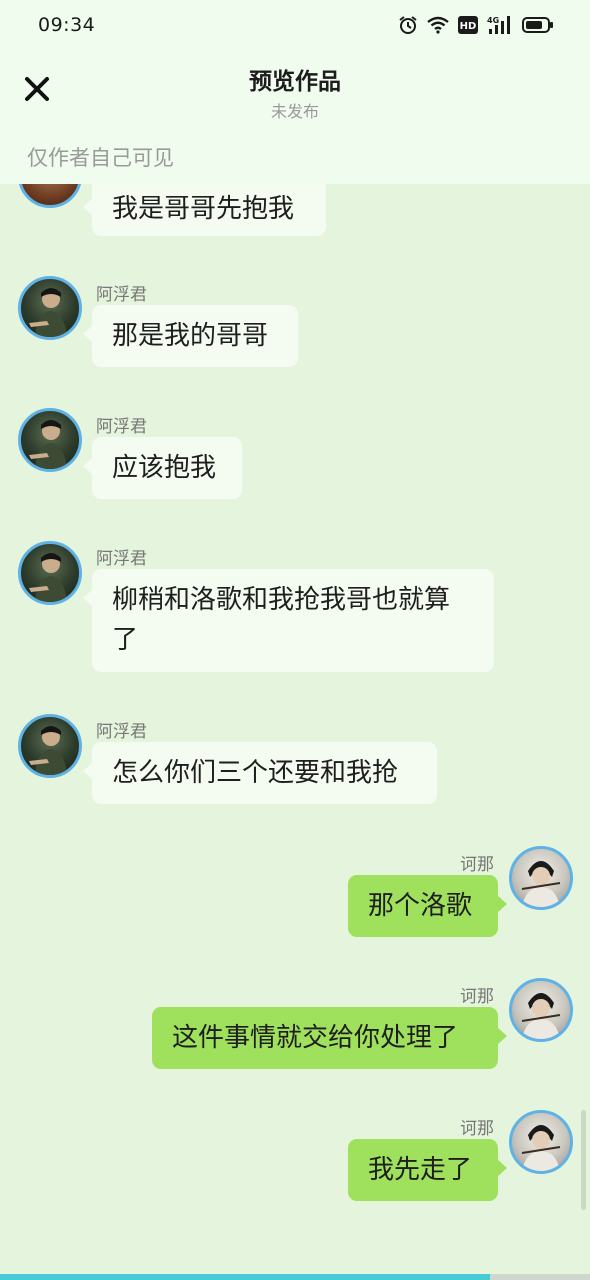 Image resolution: width=590 pixels, height=1280 pixels. I want to click on message-bubble: 我是哥哥先抱我, so click(204, 210).